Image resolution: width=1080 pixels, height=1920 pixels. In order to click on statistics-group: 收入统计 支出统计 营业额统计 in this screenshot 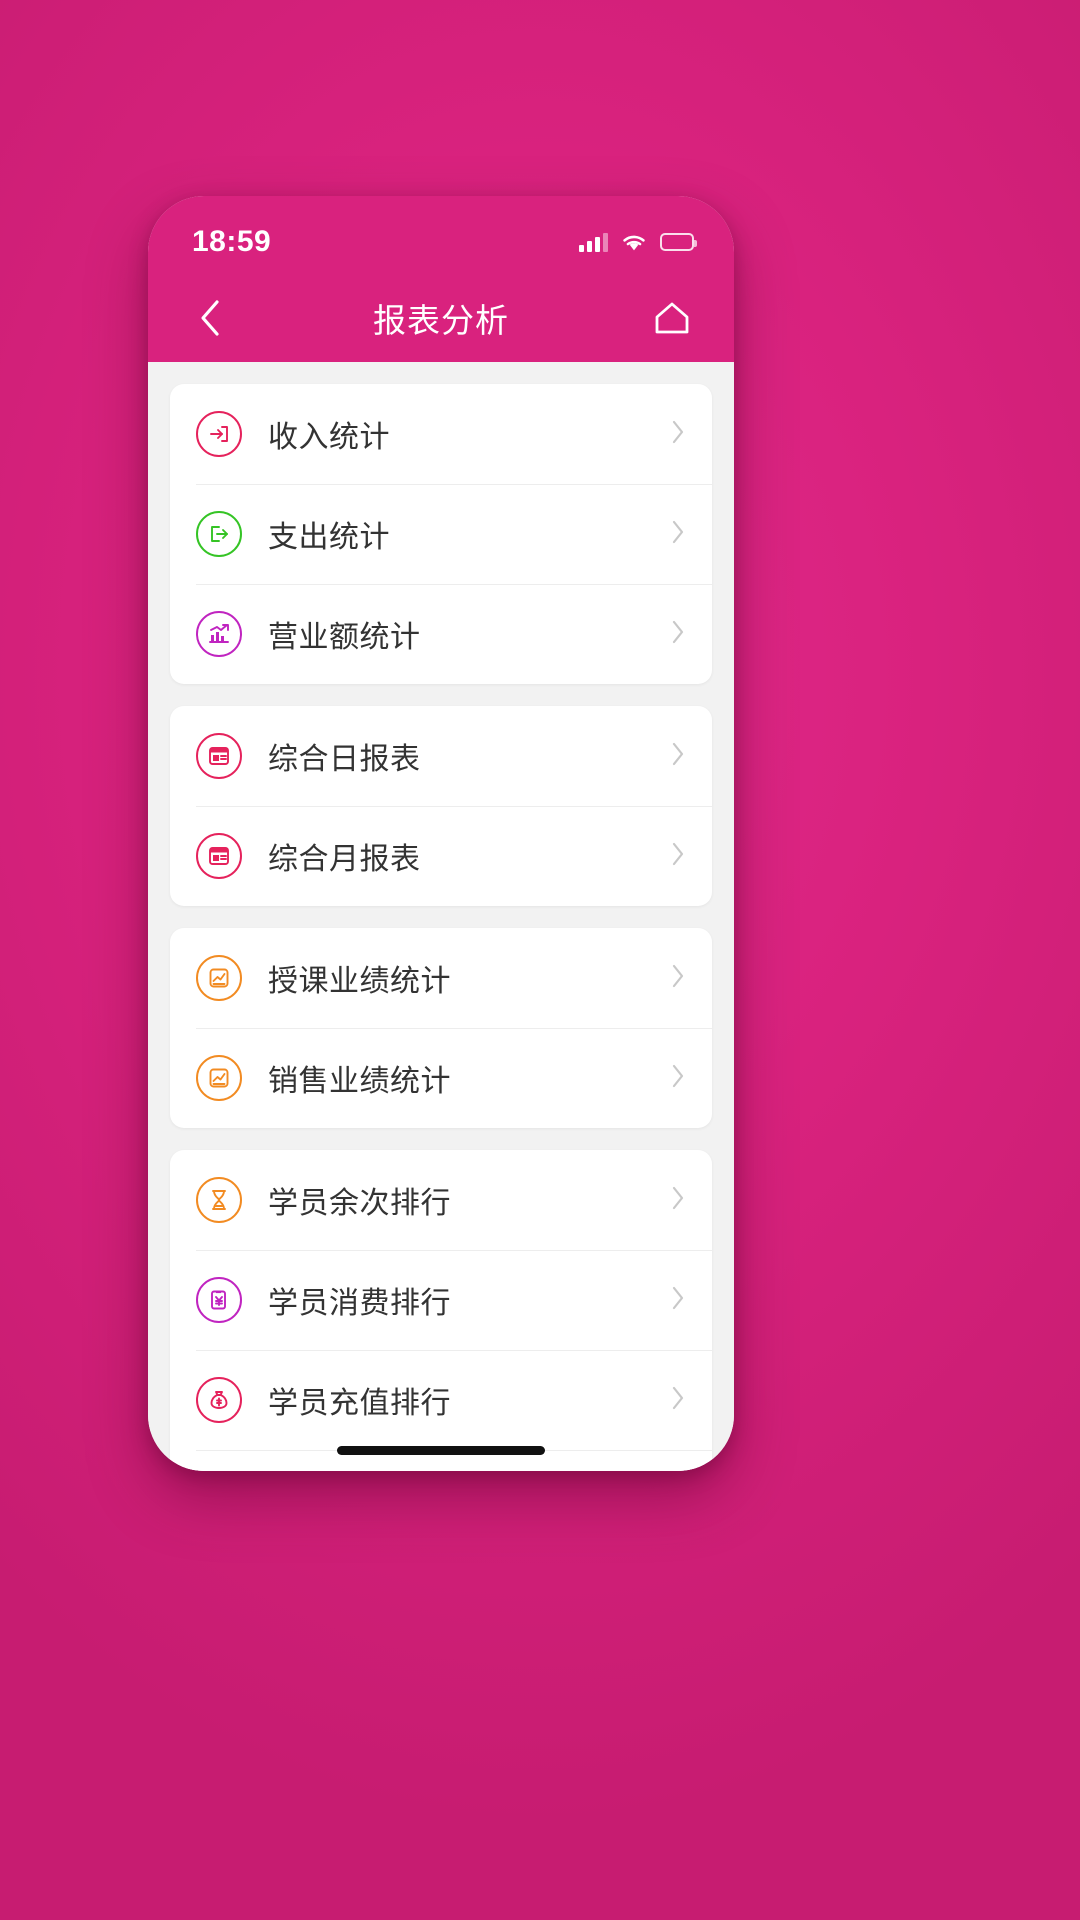, I will do `click(441, 534)`.